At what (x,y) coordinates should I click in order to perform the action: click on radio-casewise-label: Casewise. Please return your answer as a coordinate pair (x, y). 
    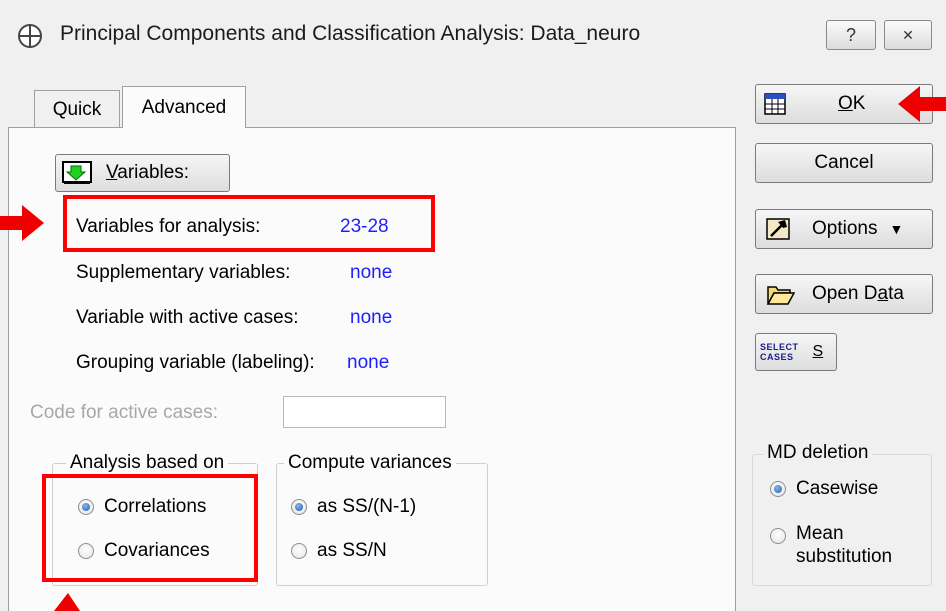
    Looking at the image, I should click on (837, 489).